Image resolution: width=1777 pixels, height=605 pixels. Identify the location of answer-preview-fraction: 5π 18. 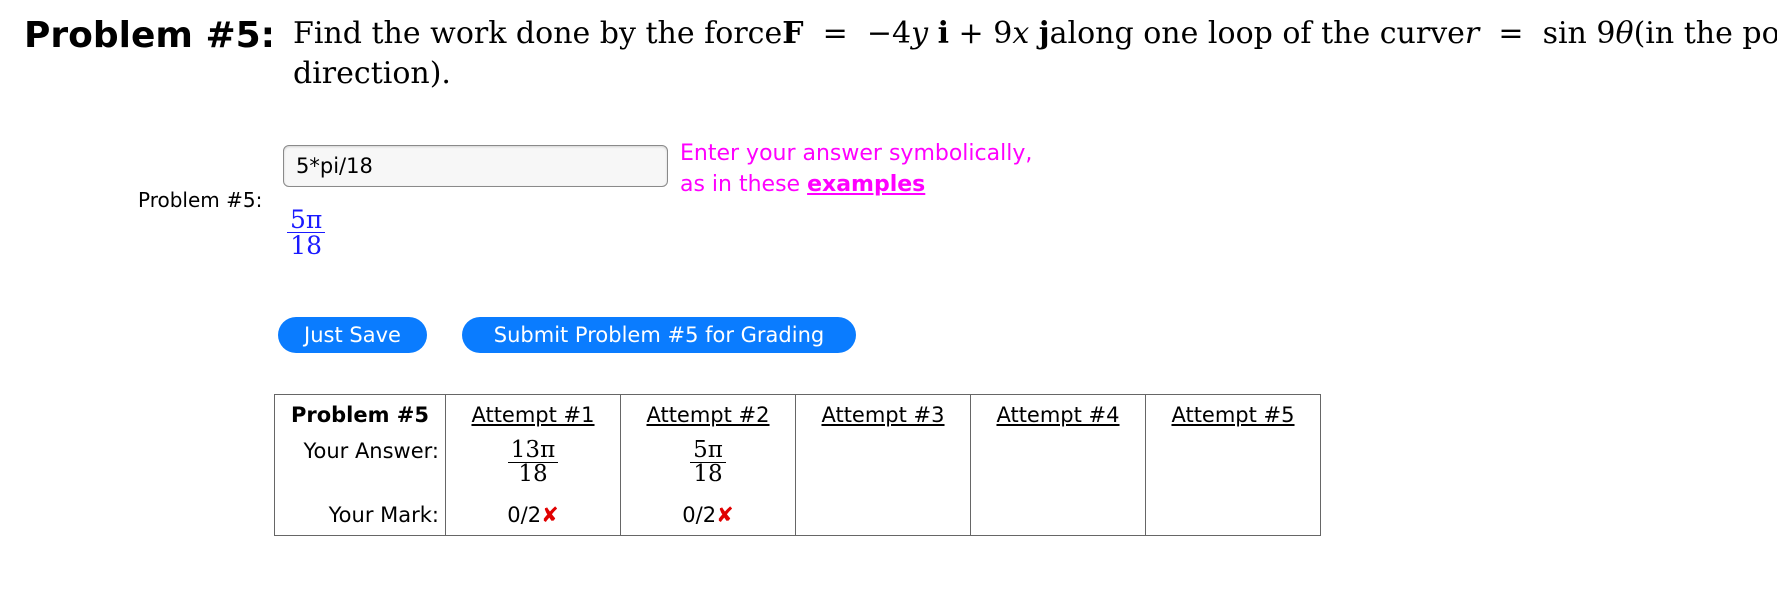
(306, 232).